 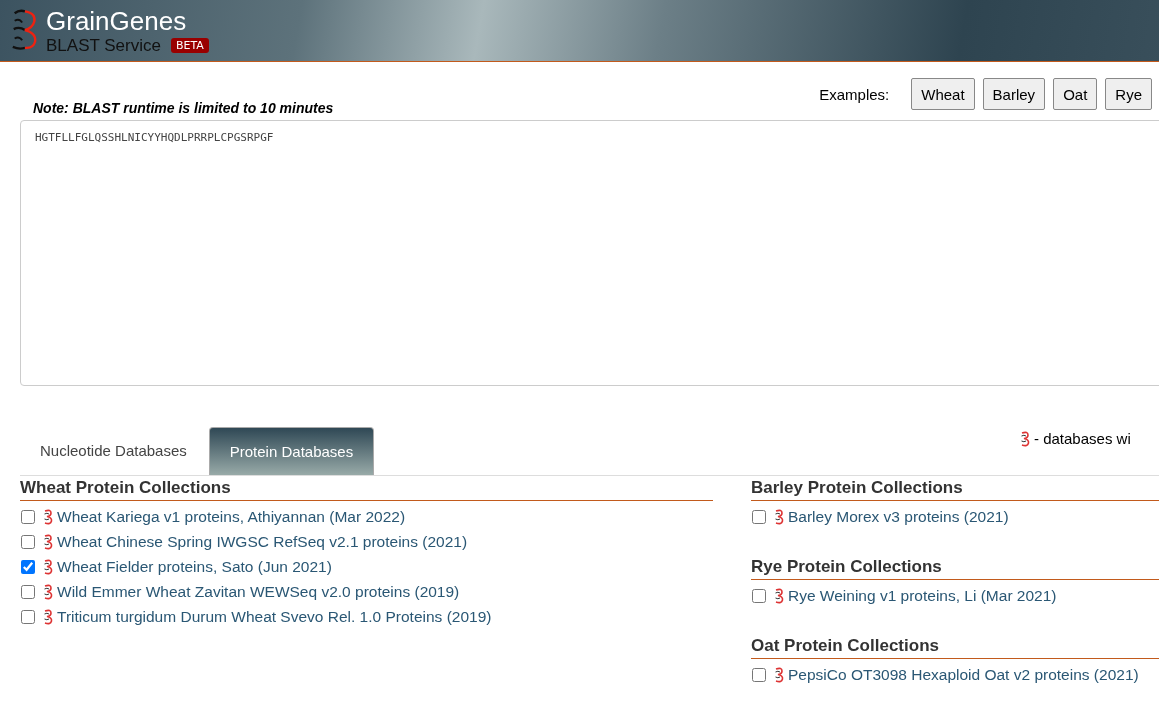 What do you see at coordinates (1128, 94) in the screenshot?
I see `example-button: Rye` at bounding box center [1128, 94].